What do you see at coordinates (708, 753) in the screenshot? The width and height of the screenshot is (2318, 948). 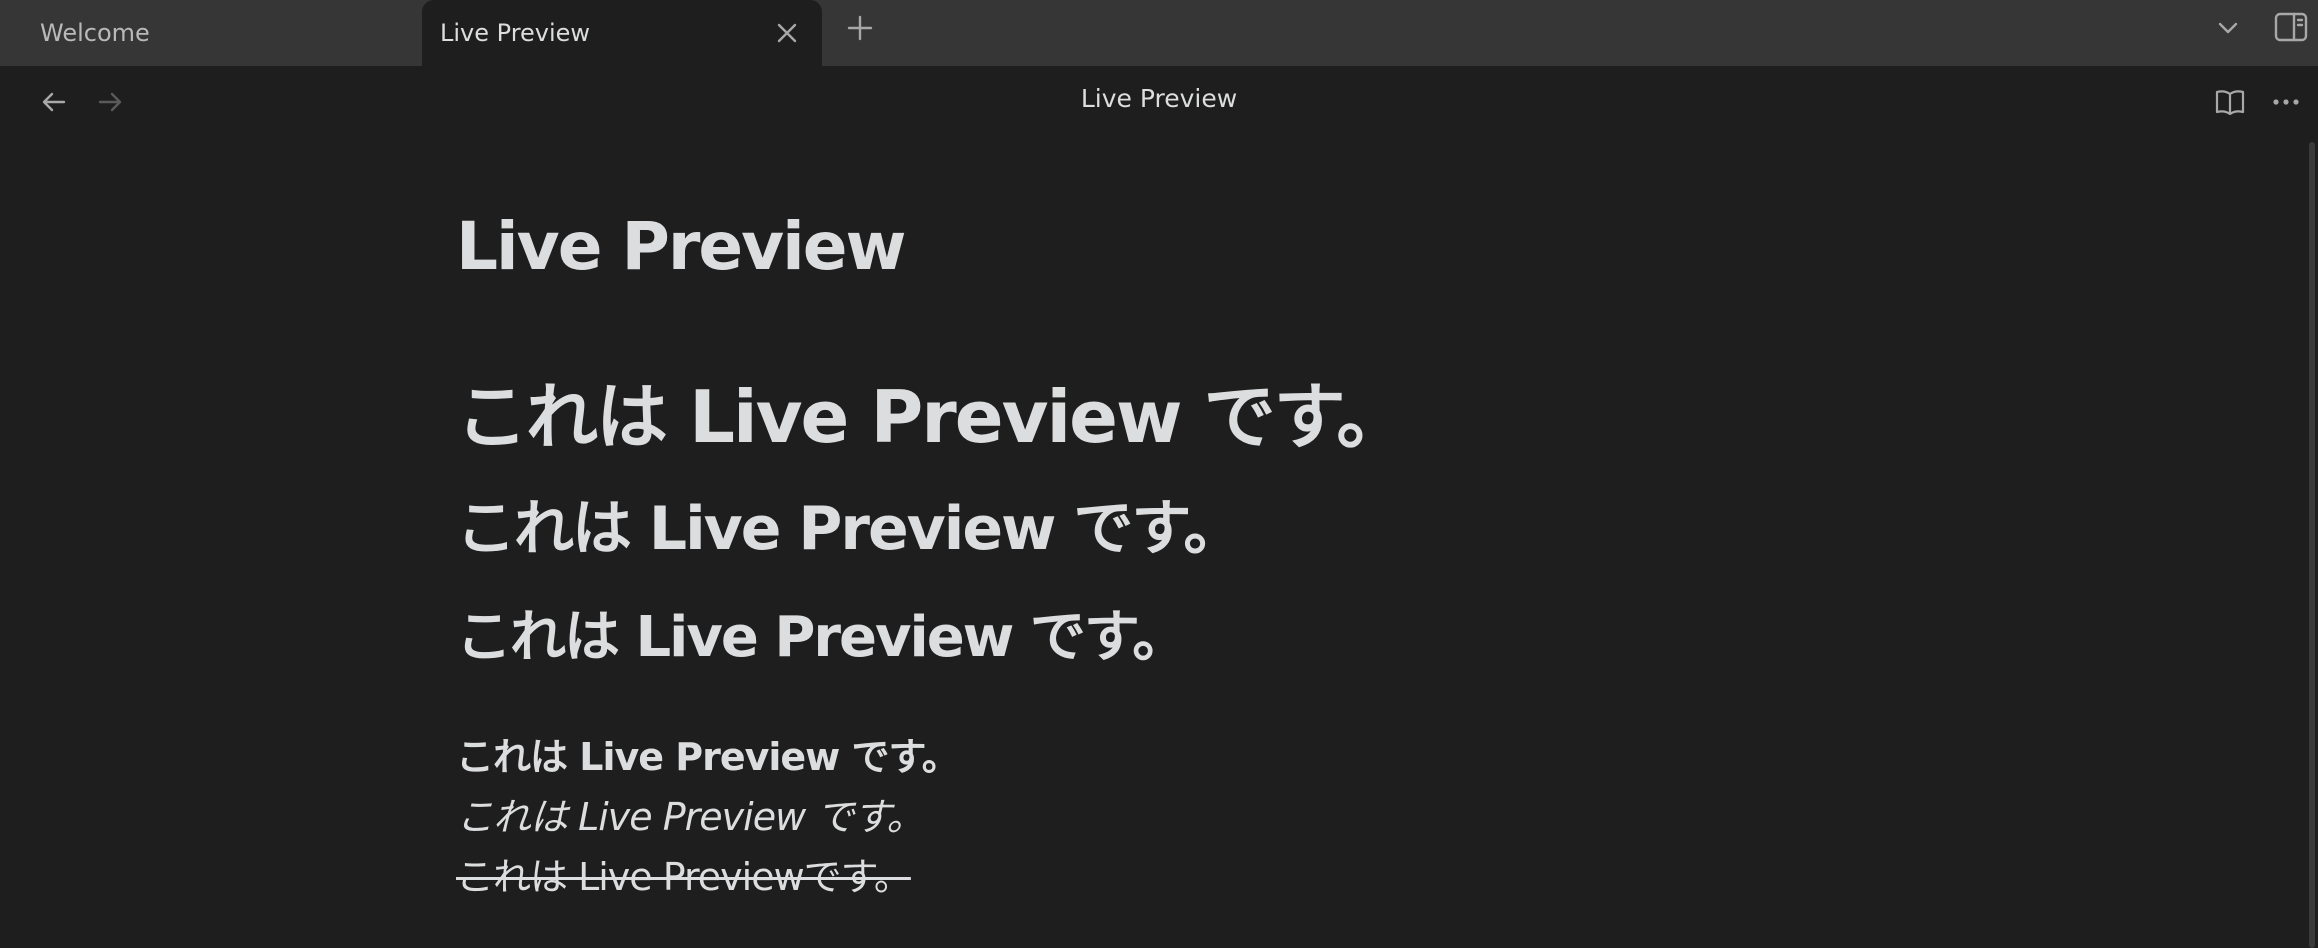 I see `bold-text: これは Live Preview です。` at bounding box center [708, 753].